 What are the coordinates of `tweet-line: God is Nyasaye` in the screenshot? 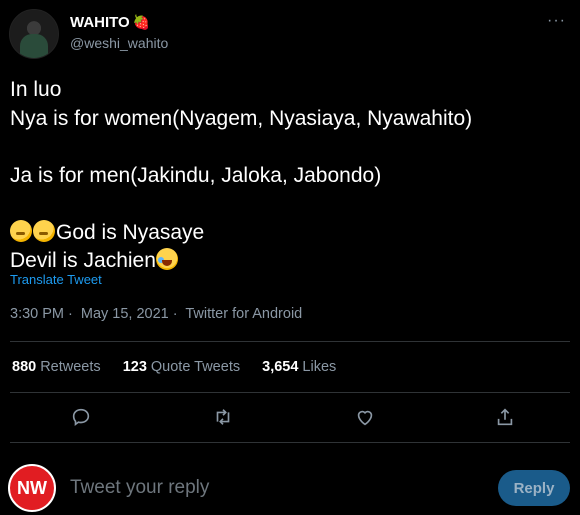 It's located at (290, 233).